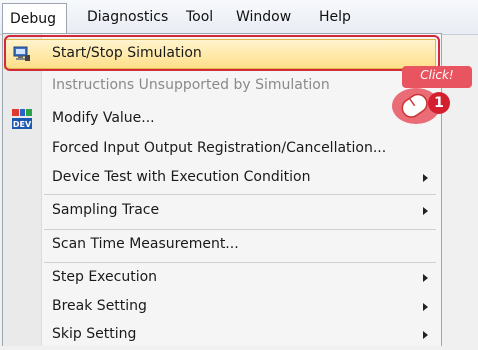 The height and width of the screenshot is (350, 478). I want to click on menu-item-step-execution: Step Execution, so click(221, 278).